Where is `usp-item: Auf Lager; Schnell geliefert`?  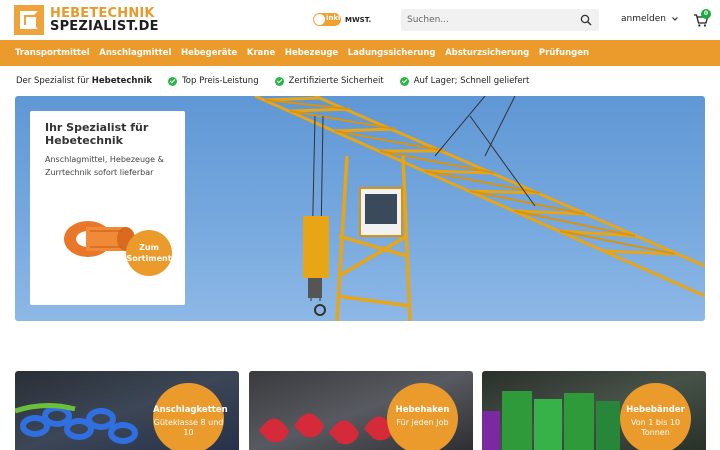 usp-item: Auf Lager; Schnell geliefert is located at coordinates (464, 81).